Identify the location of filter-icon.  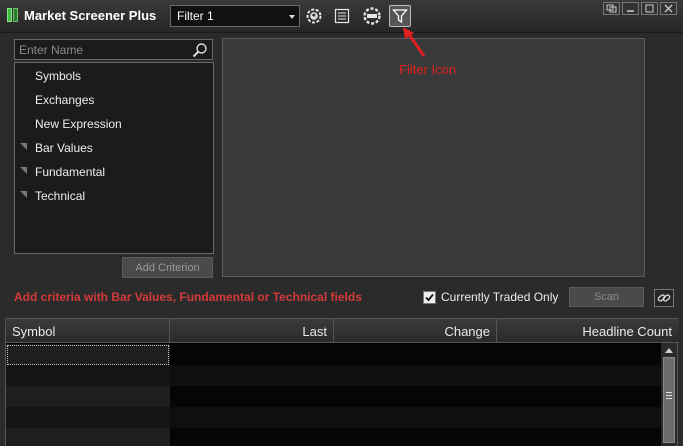
(400, 16).